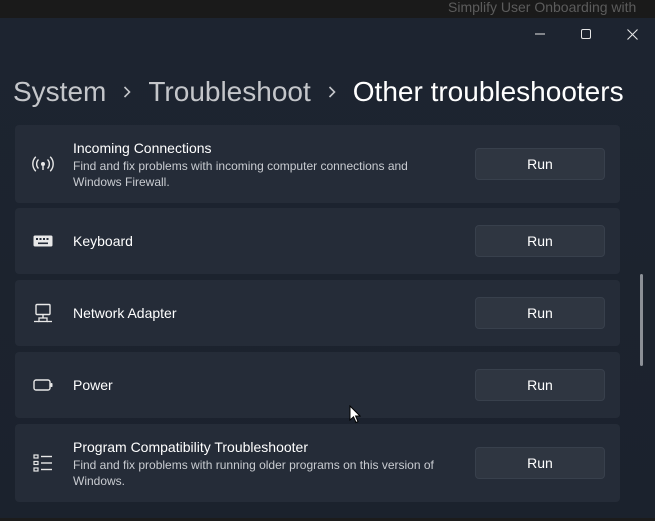 Image resolution: width=655 pixels, height=521 pixels. I want to click on troubleshooter-text: Network Adapter, so click(263, 313).